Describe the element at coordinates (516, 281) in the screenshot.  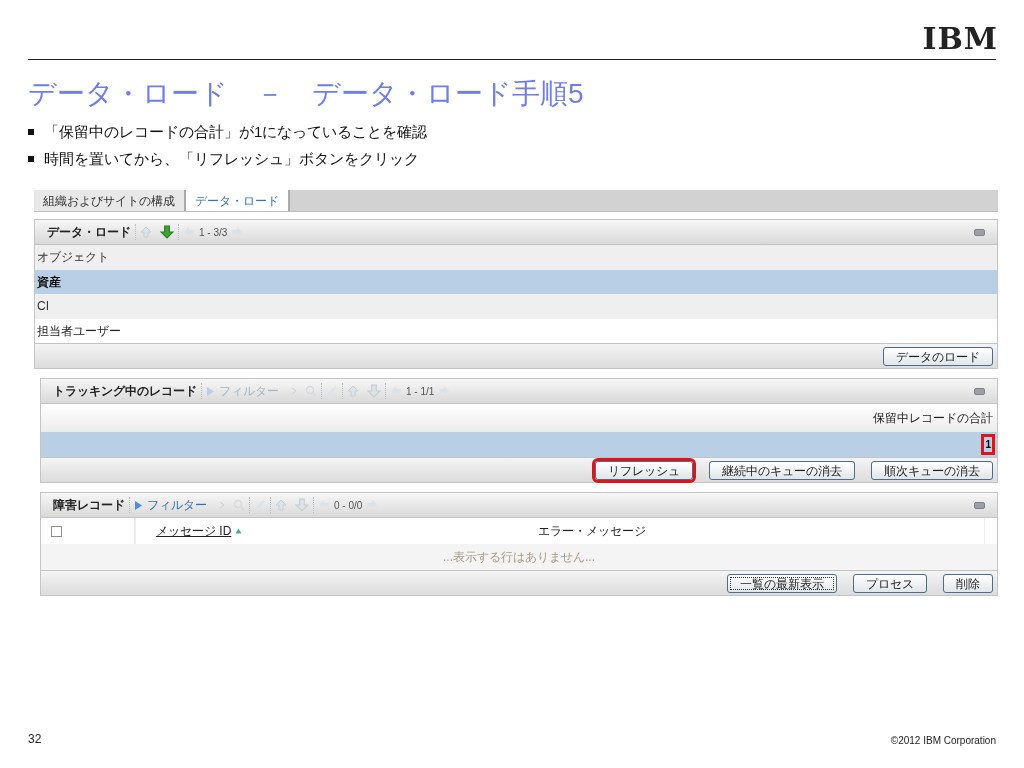
I see `list-row: 資産` at that location.